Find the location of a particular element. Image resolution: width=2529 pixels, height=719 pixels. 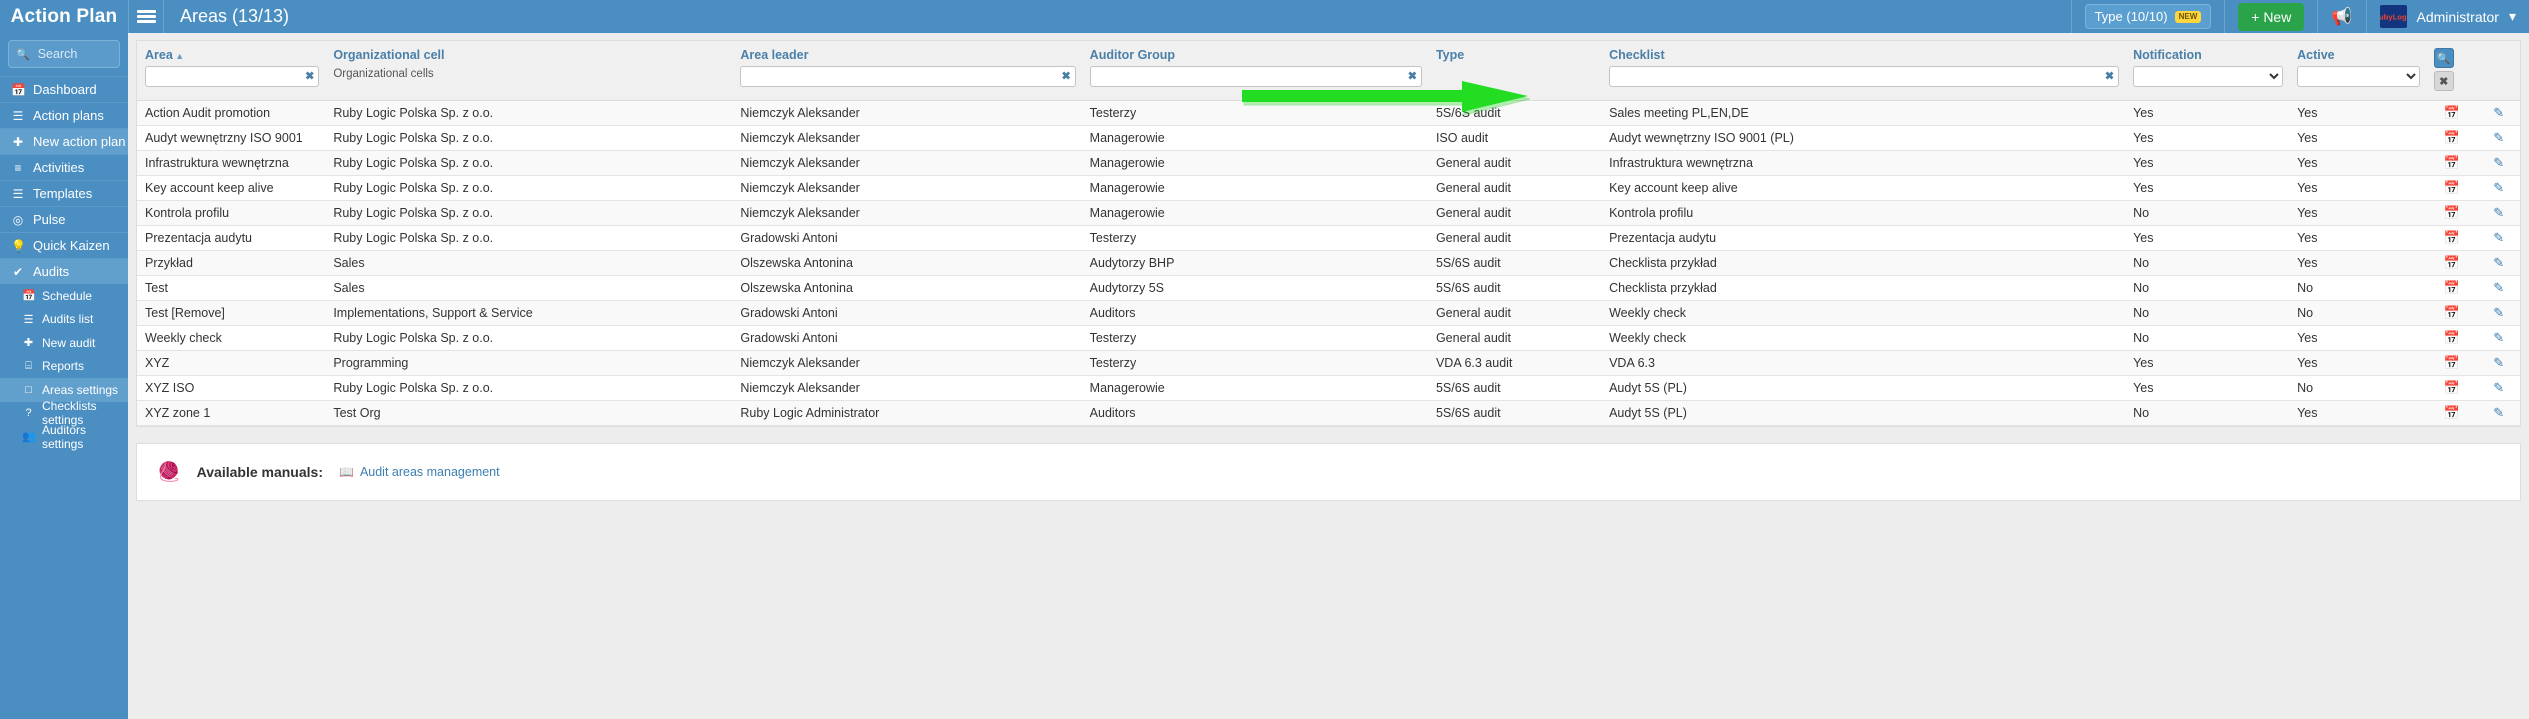

filter-clear-icon-leader: ✖ is located at coordinates (1065, 76).